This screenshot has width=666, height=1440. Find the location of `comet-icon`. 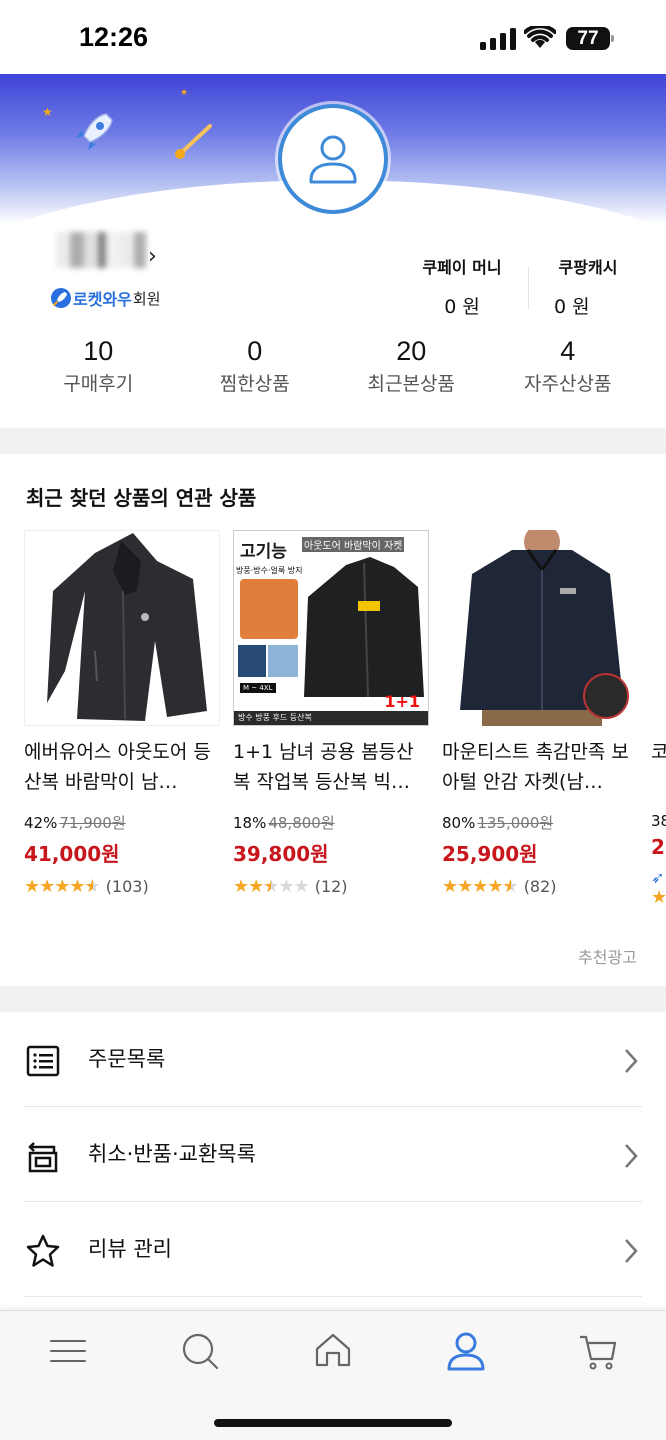

comet-icon is located at coordinates (193, 141).